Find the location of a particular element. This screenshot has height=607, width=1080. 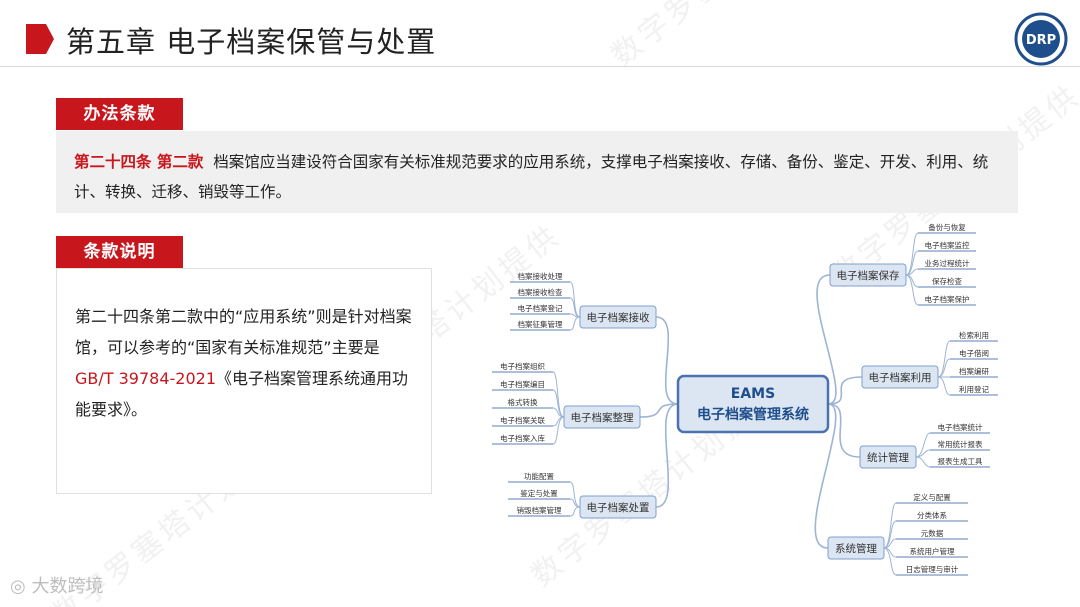

mindmap-leaf: 电子档案统计 is located at coordinates (960, 427).